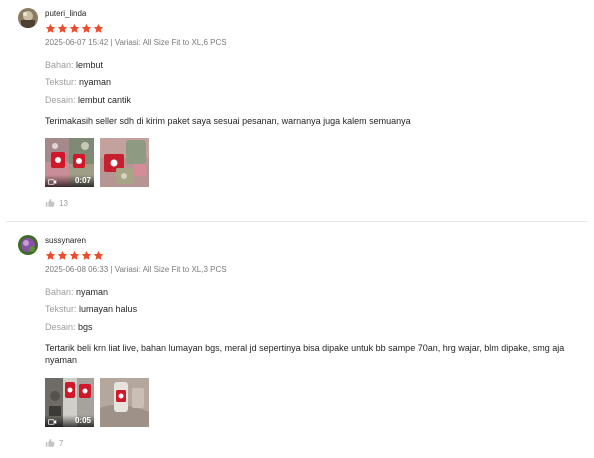 This screenshot has height=458, width=594. I want to click on attribute-value: lumayan halus, so click(108, 309).